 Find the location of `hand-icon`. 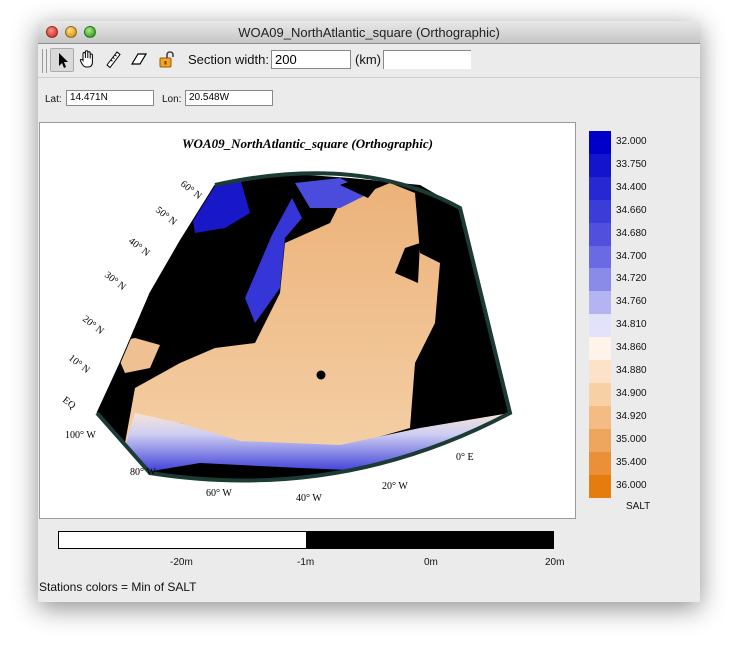

hand-icon is located at coordinates (86, 59).